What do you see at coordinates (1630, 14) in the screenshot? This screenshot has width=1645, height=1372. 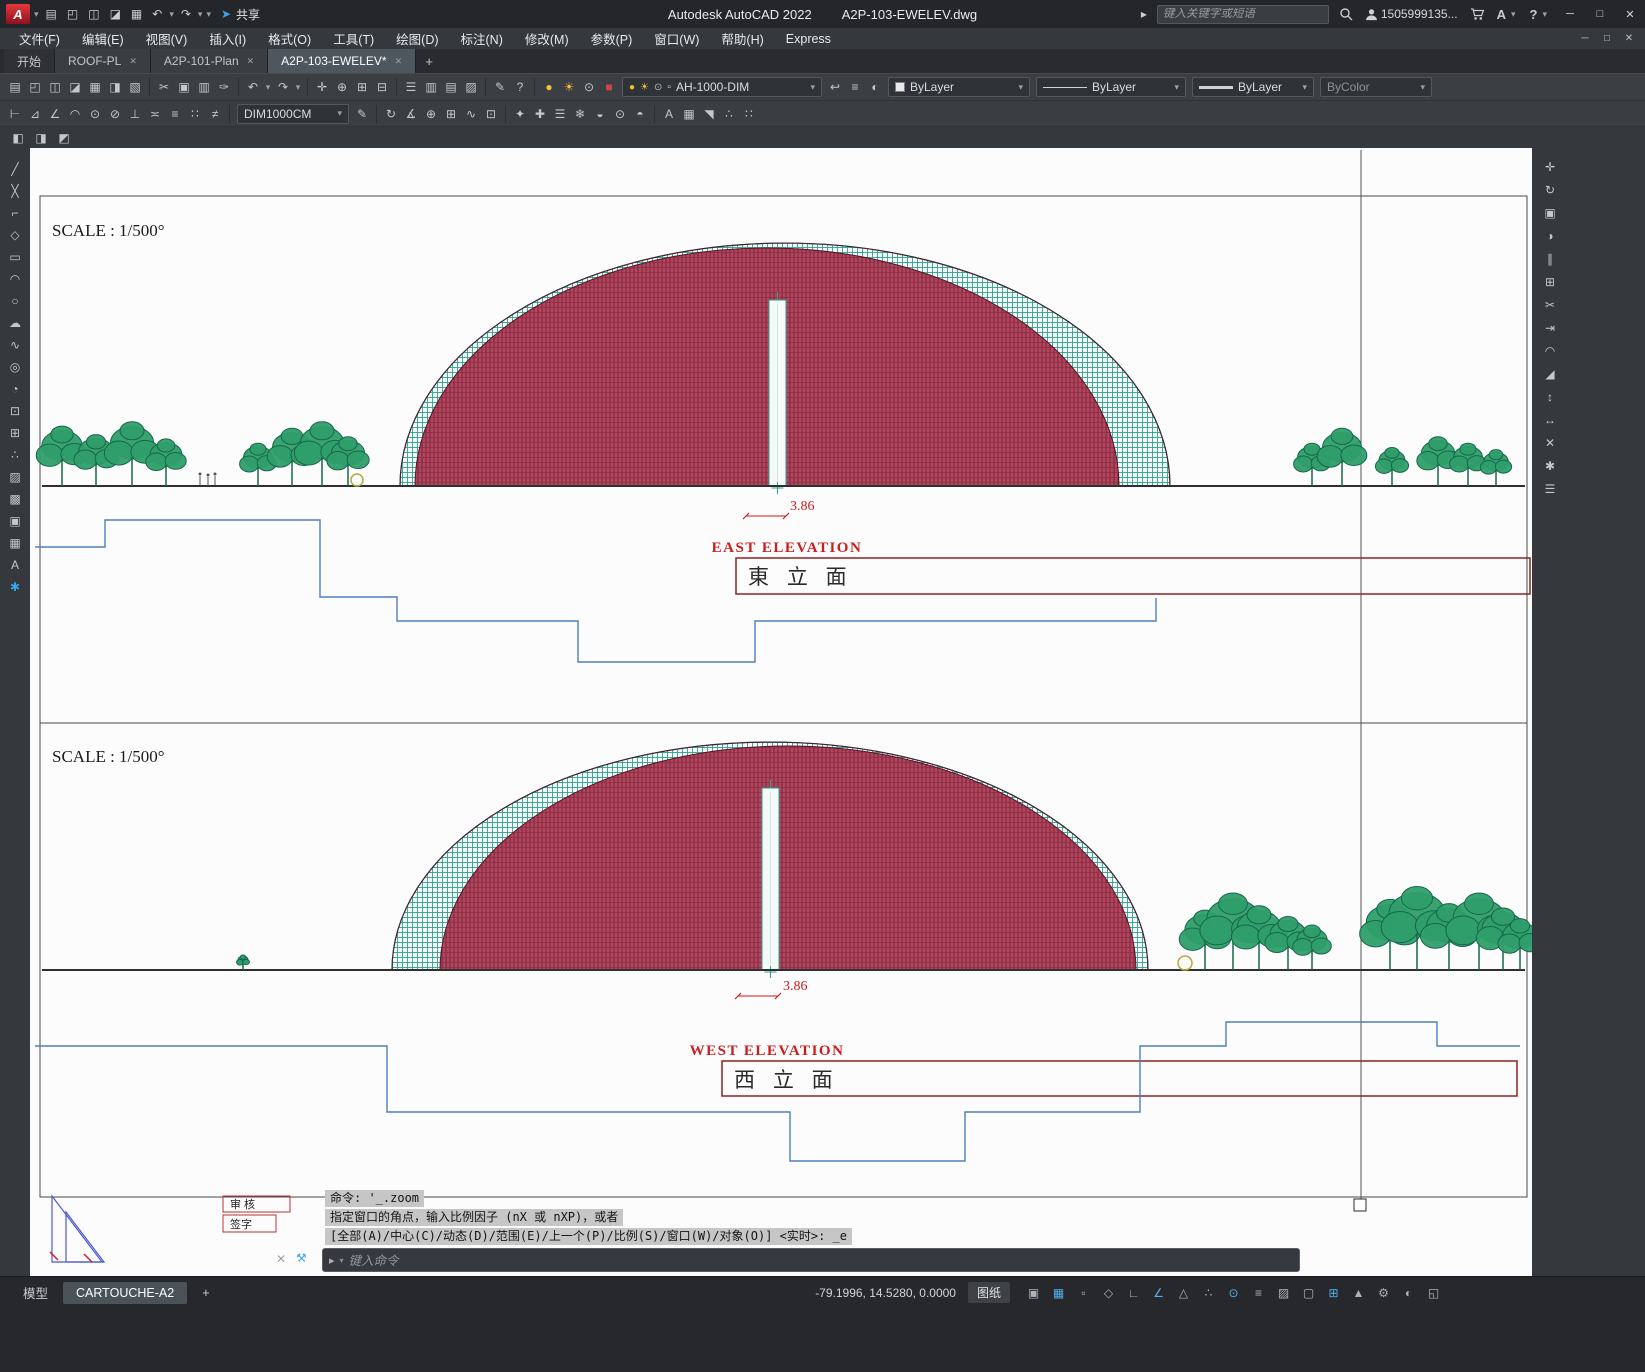 I see `close-button: ✕` at bounding box center [1630, 14].